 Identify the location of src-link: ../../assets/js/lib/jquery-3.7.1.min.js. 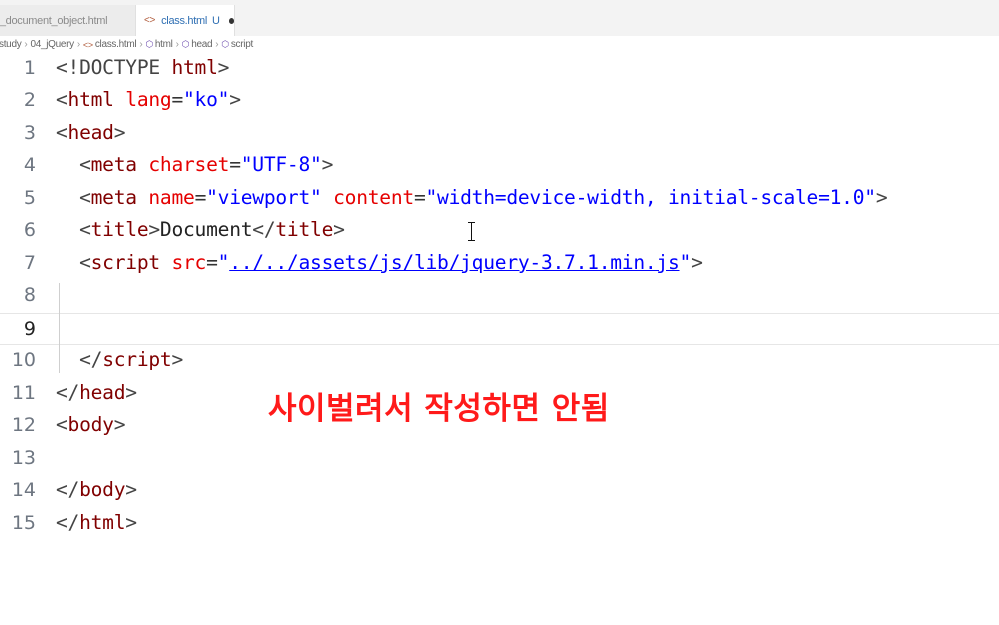
(454, 262).